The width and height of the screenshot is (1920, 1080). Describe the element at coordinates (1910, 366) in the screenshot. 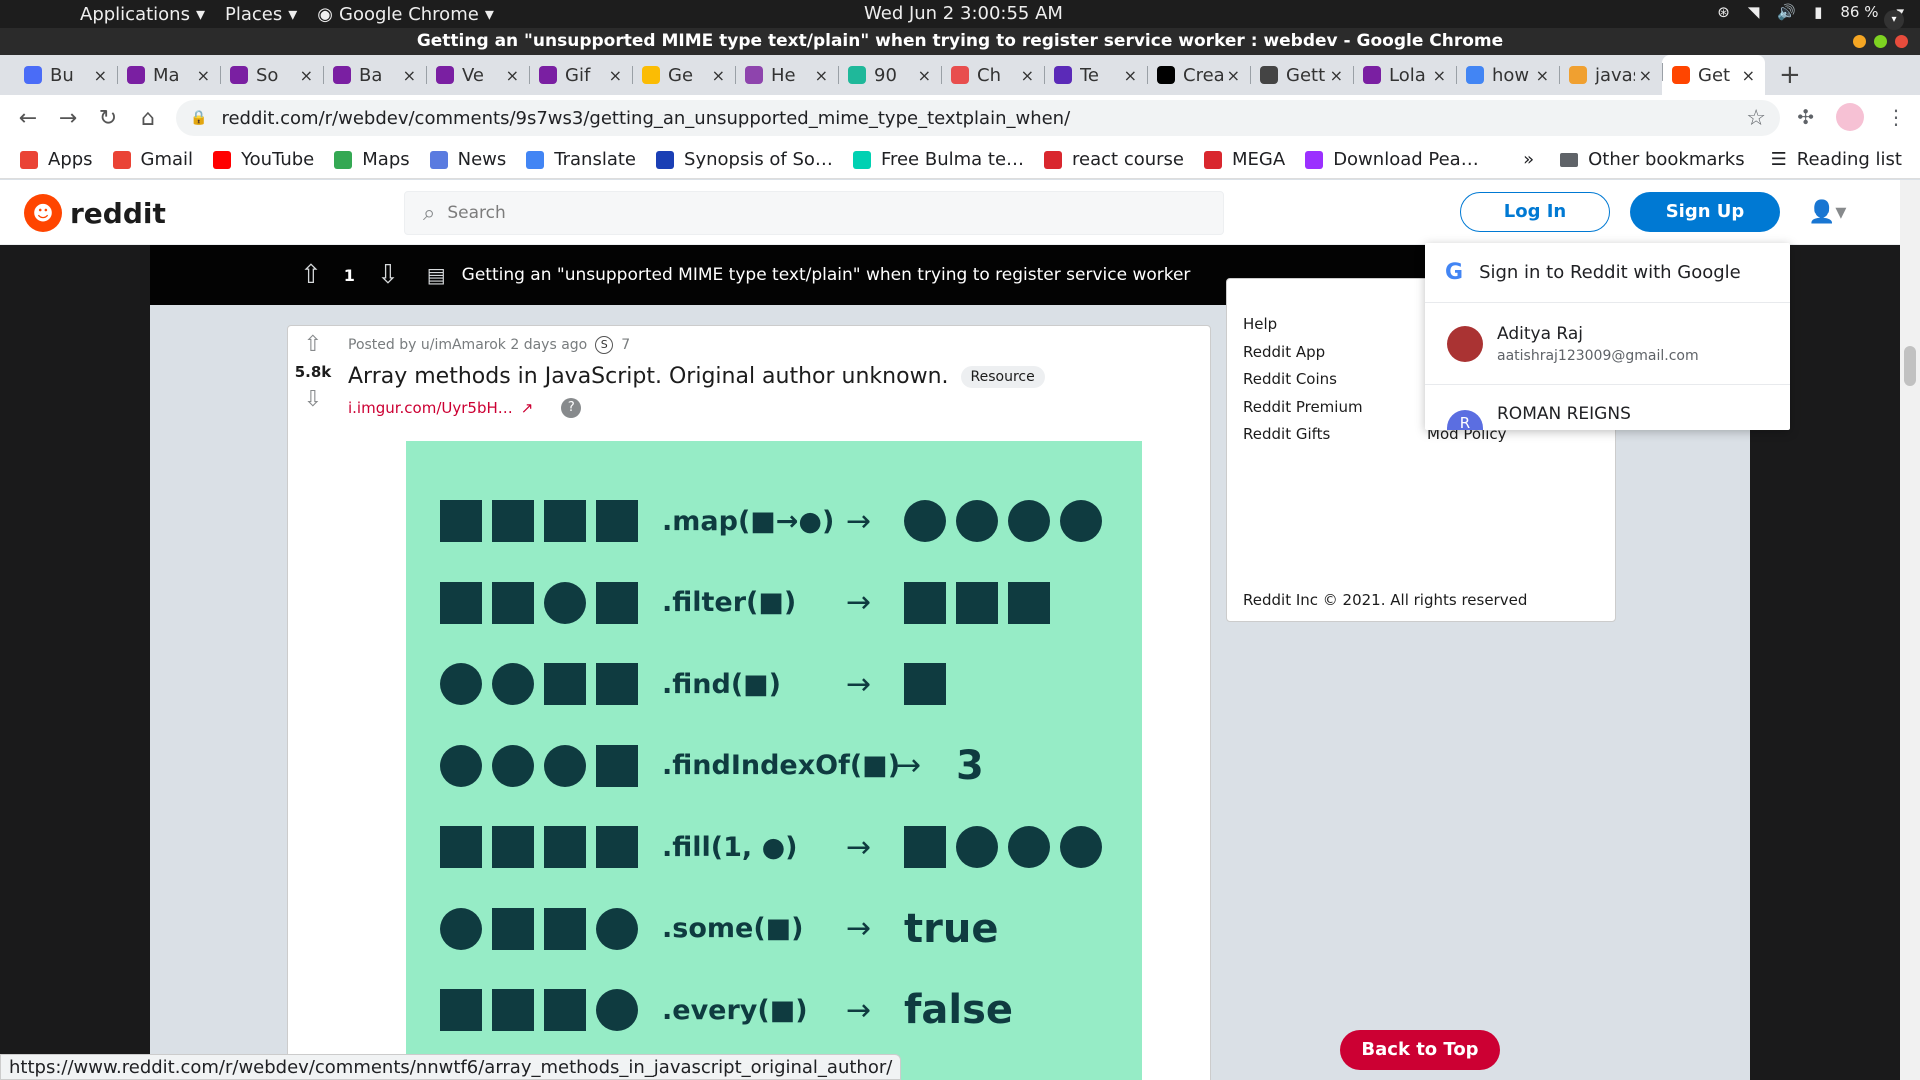

I see `scrollbar-thumb` at that location.